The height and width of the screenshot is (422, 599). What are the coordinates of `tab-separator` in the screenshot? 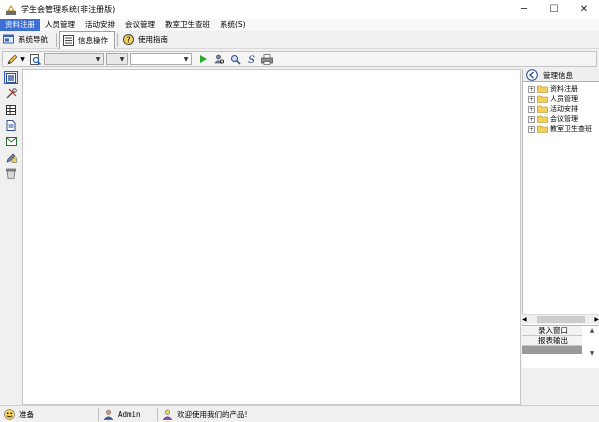 It's located at (56, 39).